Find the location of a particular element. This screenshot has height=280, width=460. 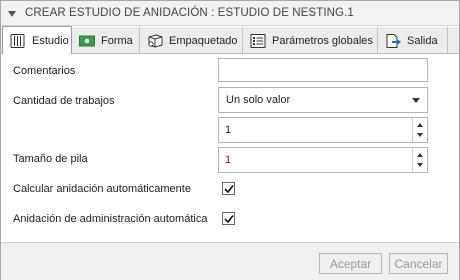

collapse-triangle-icon is located at coordinates (12, 14).